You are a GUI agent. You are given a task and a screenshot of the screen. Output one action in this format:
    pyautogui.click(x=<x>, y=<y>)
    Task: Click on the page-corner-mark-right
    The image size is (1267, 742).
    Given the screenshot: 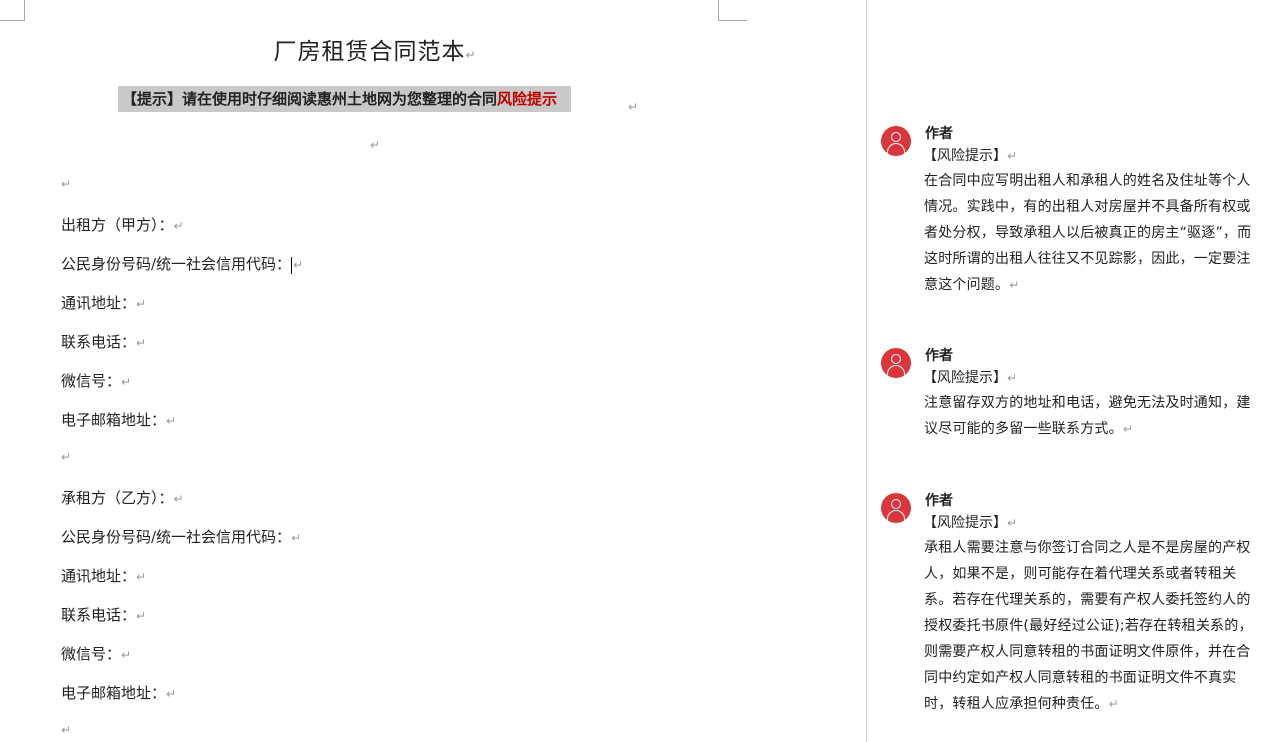 What is the action you would take?
    pyautogui.click(x=732, y=10)
    